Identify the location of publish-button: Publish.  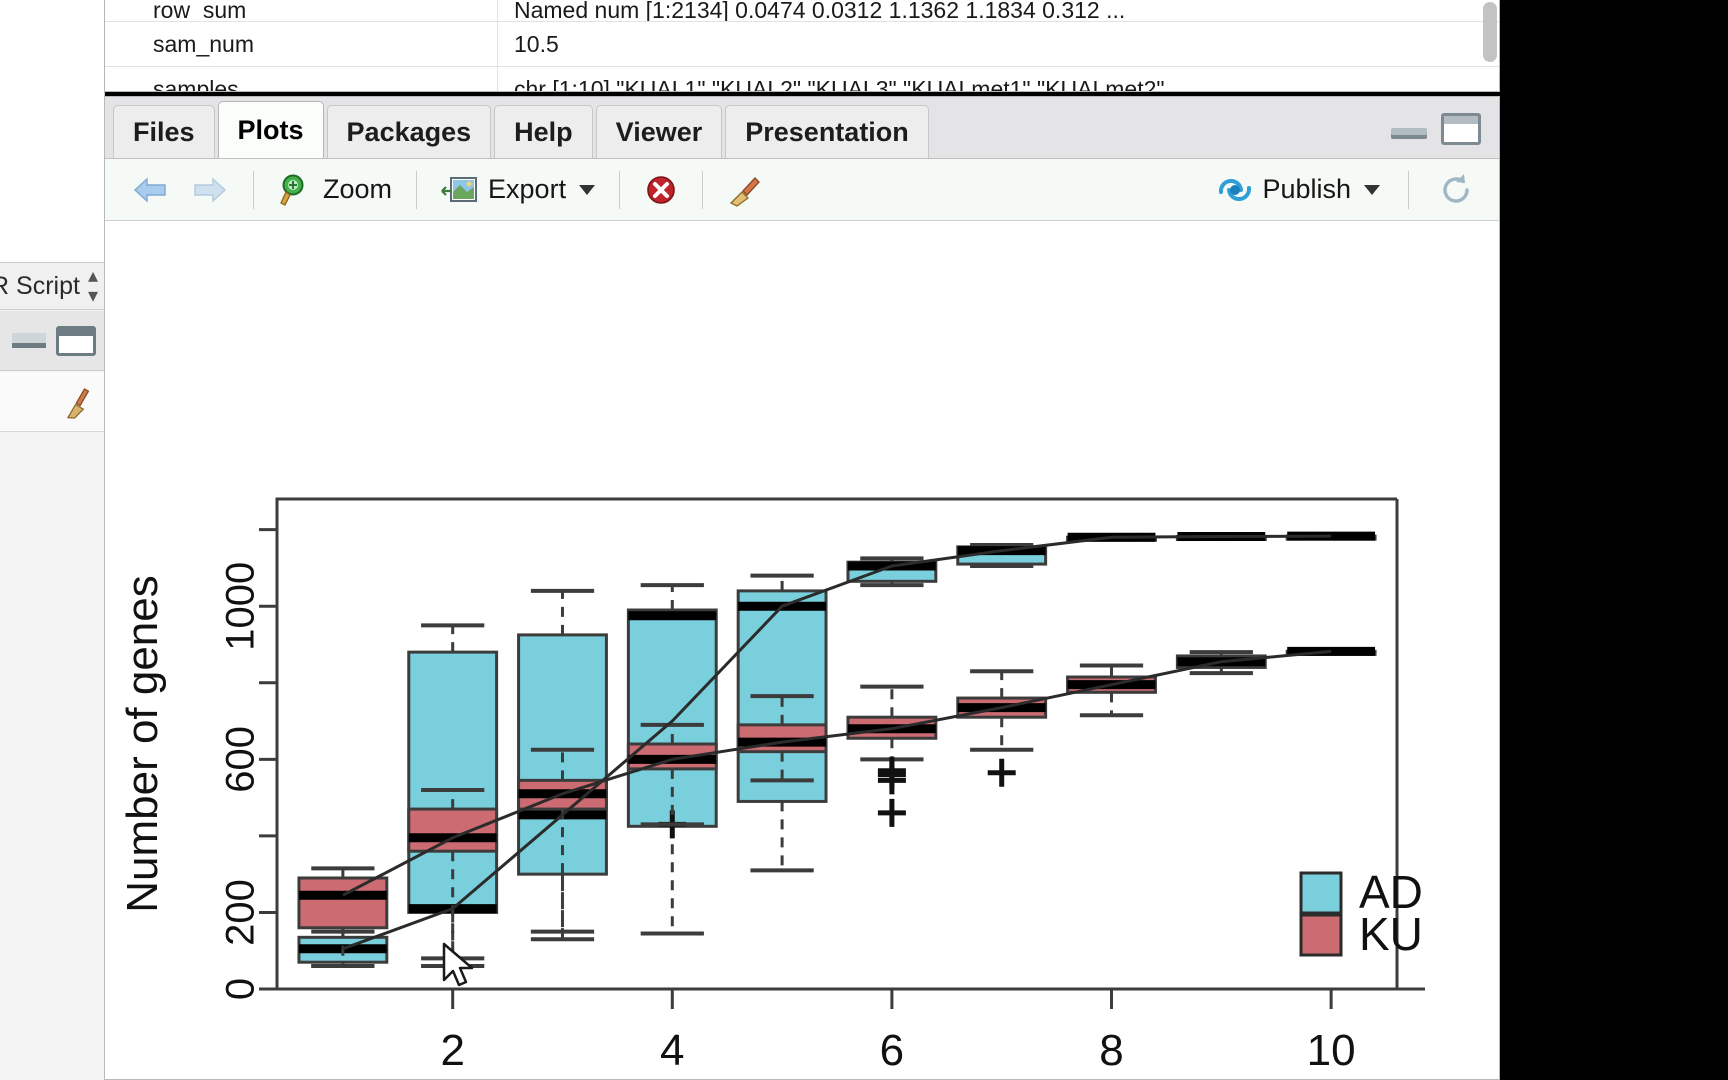
(1298, 190).